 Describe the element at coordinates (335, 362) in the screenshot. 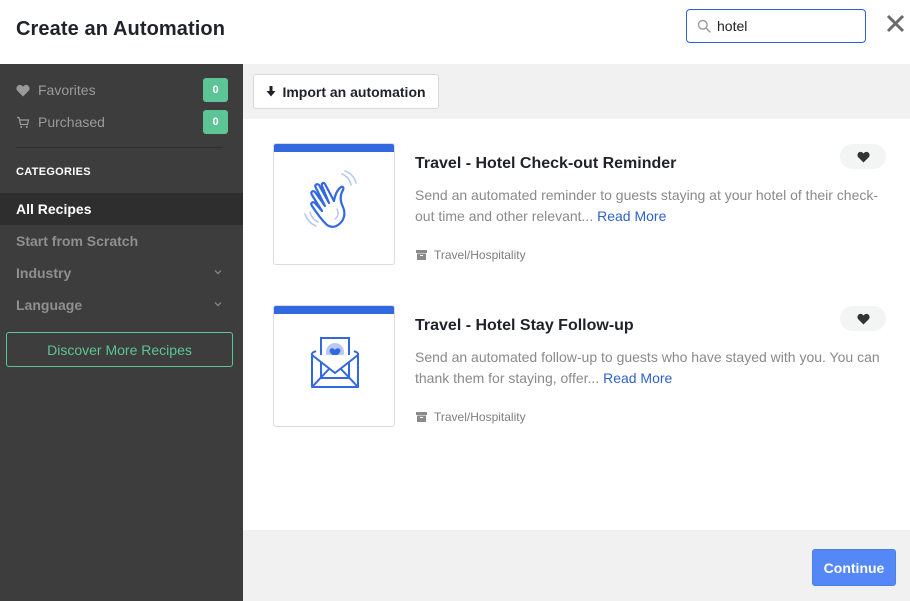

I see `envelope-heart-icon` at that location.